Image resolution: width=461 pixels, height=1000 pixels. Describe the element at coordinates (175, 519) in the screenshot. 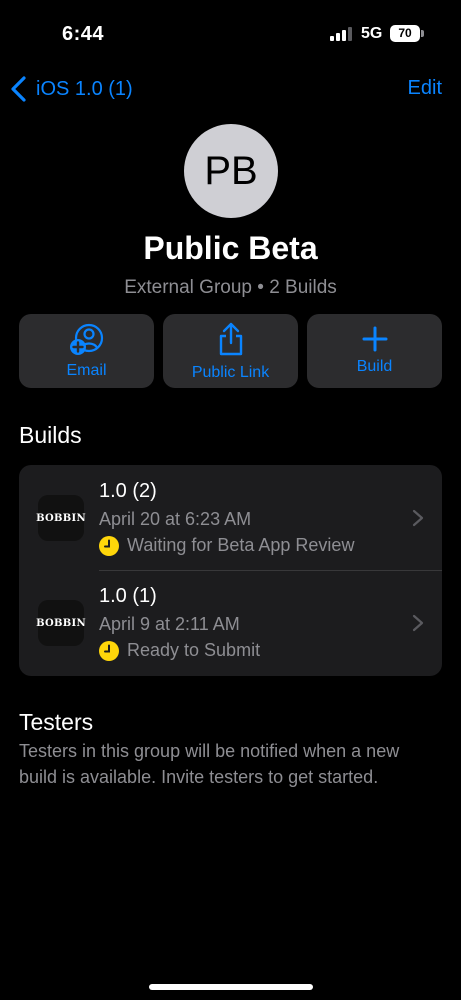

I see `build-date: April 20 at 6:23 AM` at that location.